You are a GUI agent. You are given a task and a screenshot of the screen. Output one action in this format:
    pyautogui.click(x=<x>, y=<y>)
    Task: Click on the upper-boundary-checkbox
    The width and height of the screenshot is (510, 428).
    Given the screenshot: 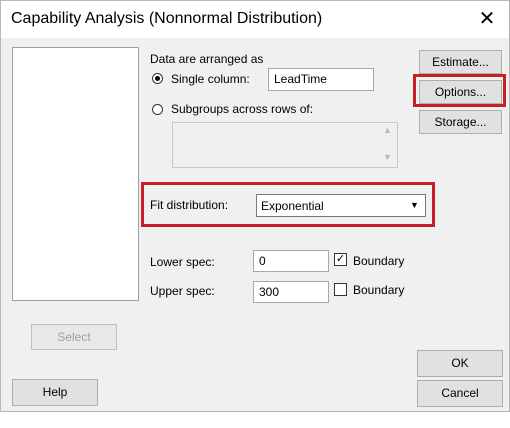 What is the action you would take?
    pyautogui.click(x=340, y=289)
    